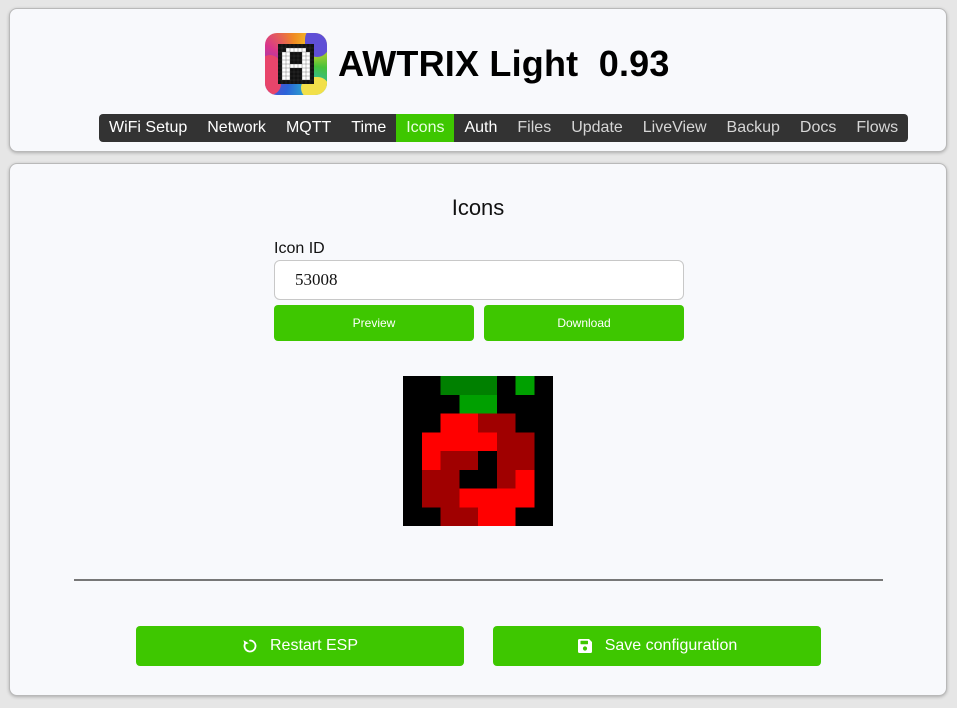 This screenshot has height=708, width=957. Describe the element at coordinates (480, 128) in the screenshot. I see `nav-item-auth: Auth` at that location.